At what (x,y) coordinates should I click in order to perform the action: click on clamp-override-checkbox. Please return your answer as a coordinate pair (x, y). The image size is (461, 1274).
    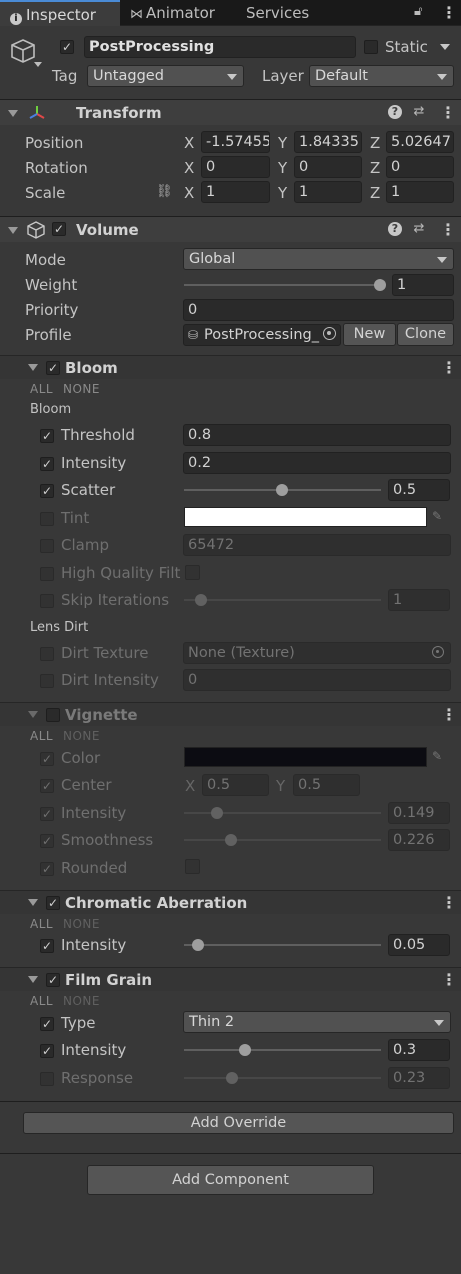
    Looking at the image, I should click on (47, 546).